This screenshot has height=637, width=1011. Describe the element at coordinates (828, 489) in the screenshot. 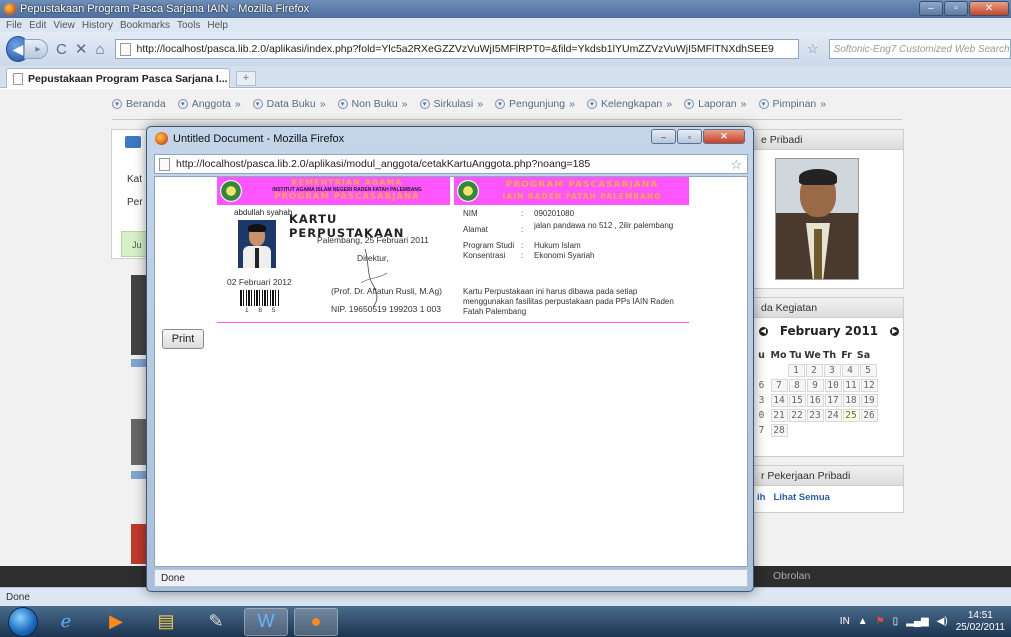

I see `work-panel: r Pekerjaan Pribadi ih Lihat Semua` at that location.